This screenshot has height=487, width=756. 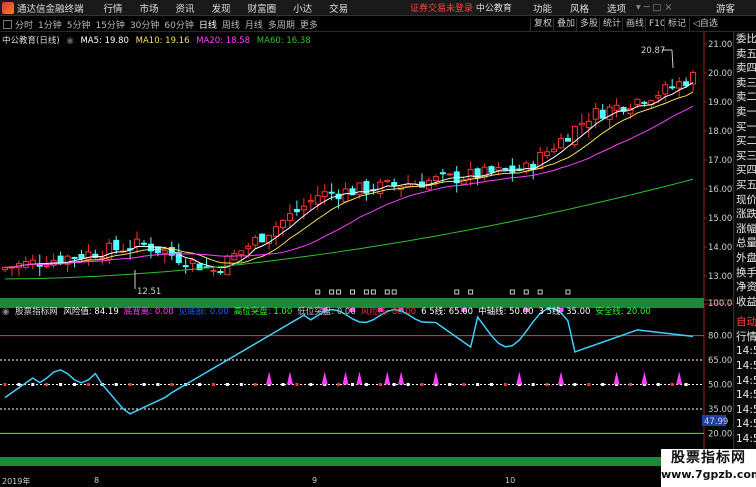 What do you see at coordinates (231, 24) in the screenshot?
I see `period-weekly: 周线` at bounding box center [231, 24].